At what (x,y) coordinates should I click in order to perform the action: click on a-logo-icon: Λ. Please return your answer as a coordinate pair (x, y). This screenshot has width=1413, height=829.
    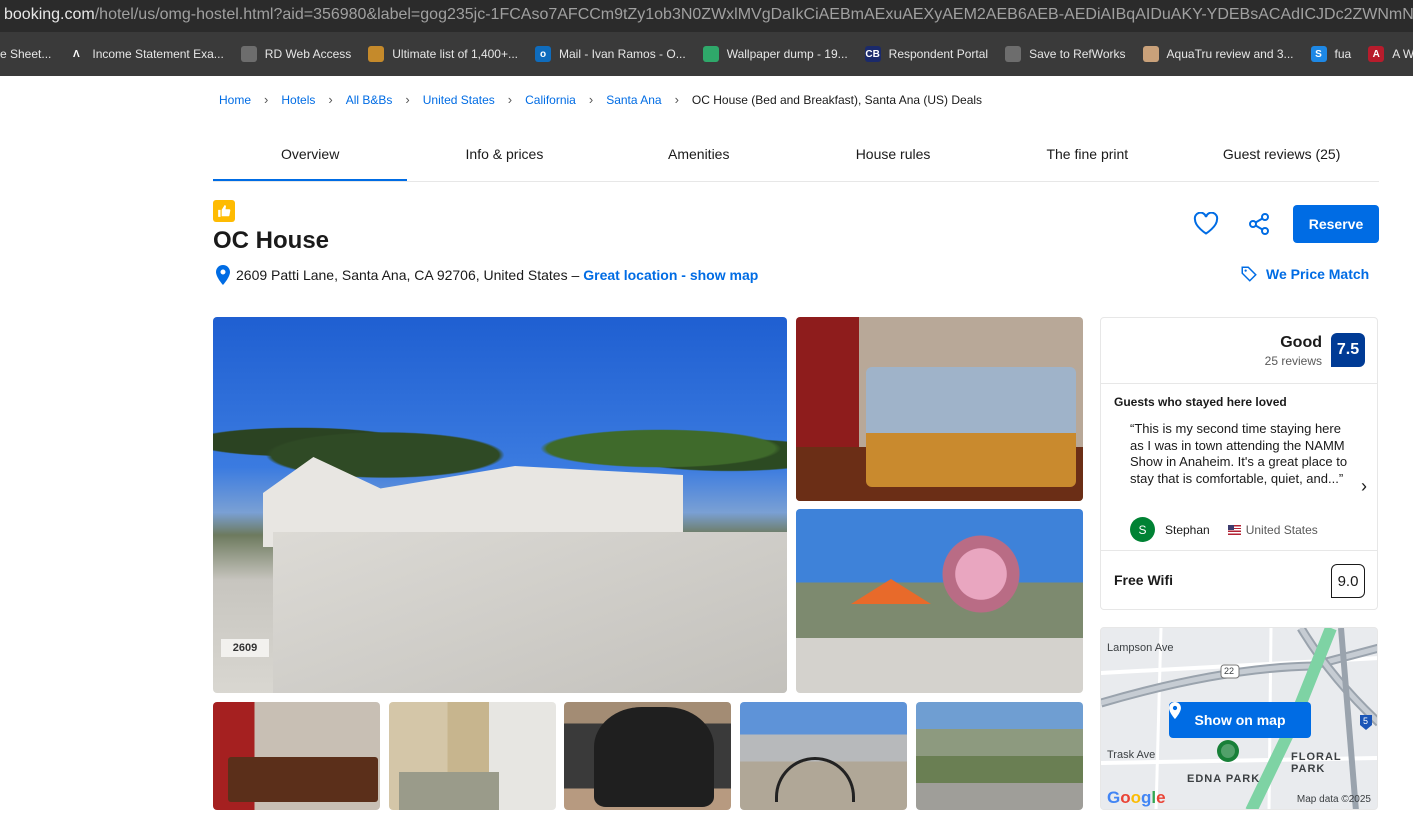
    Looking at the image, I should click on (76, 54).